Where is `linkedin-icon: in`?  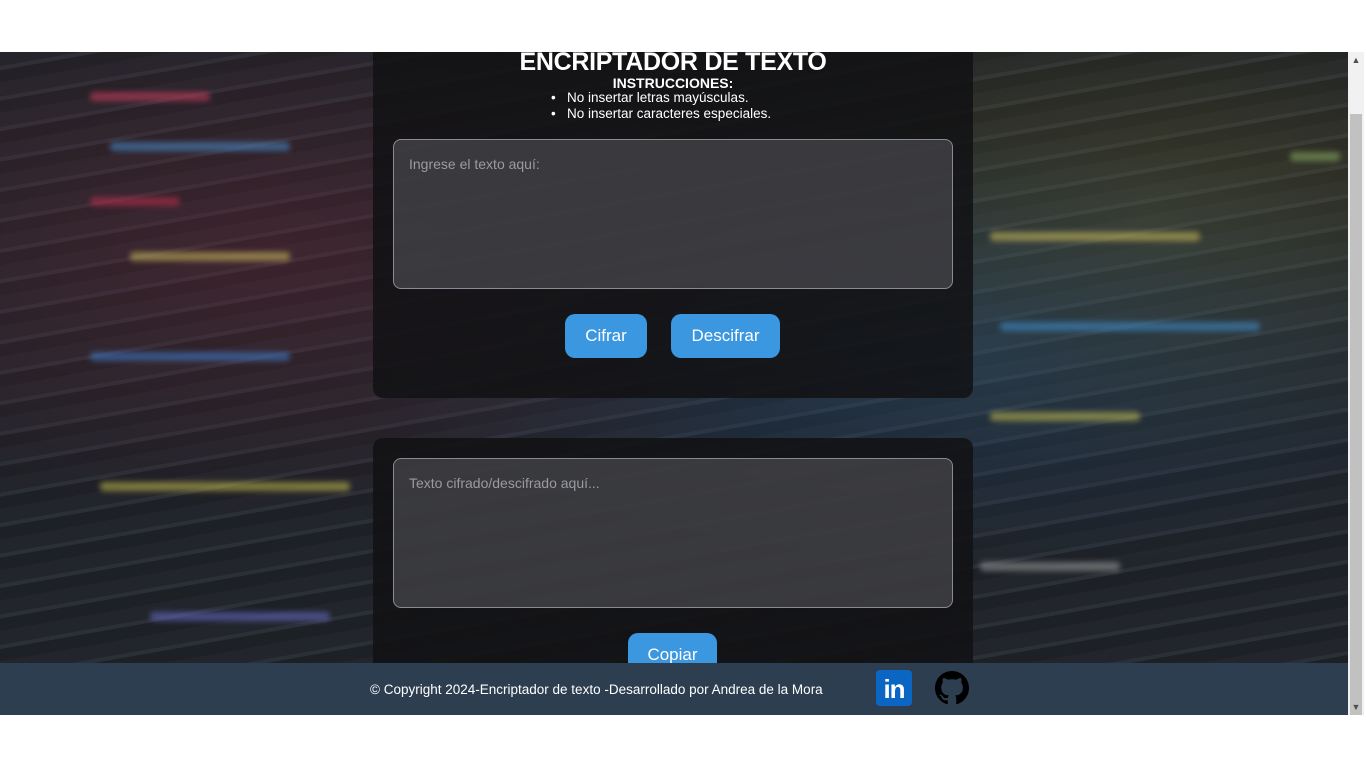
linkedin-icon: in is located at coordinates (894, 688).